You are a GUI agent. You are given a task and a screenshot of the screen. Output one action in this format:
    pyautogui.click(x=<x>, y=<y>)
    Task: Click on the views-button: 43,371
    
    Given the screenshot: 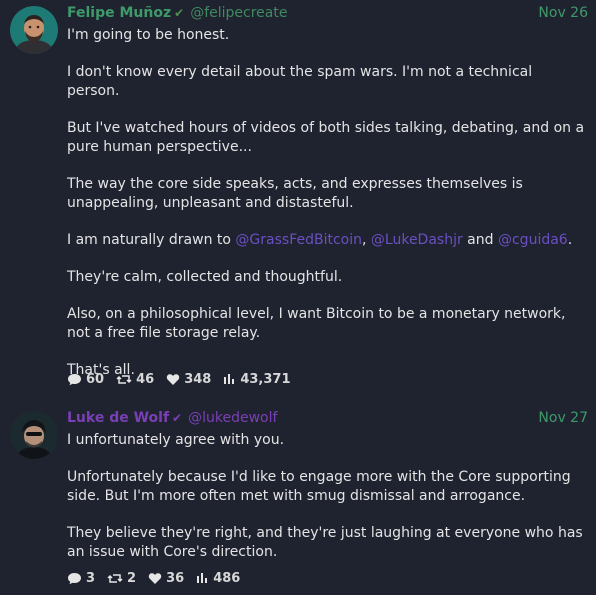 What is the action you would take?
    pyautogui.click(x=257, y=379)
    